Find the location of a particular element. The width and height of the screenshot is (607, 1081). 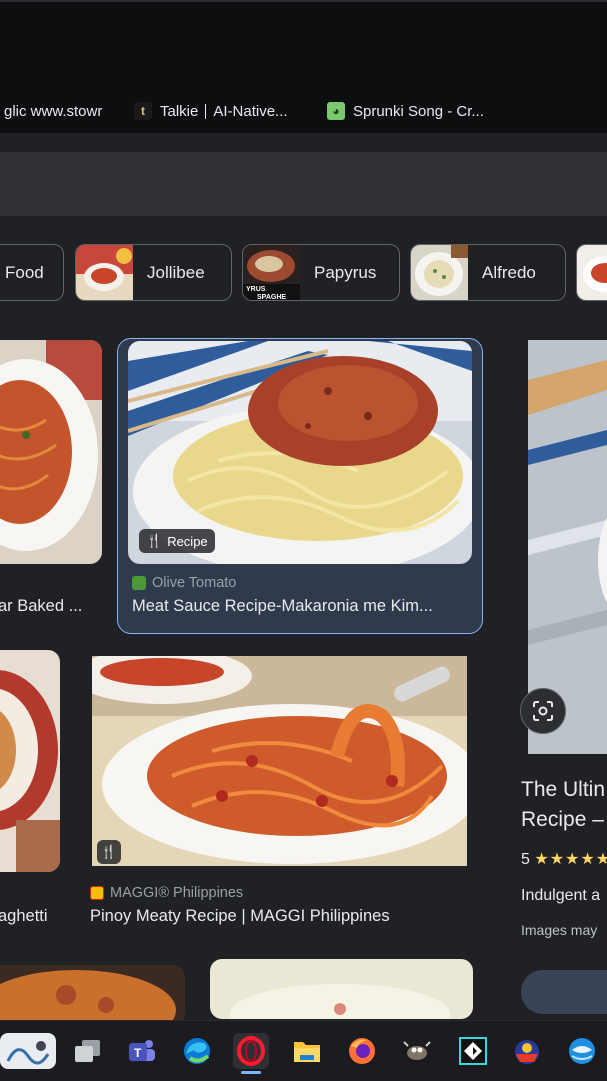

result-source: Olive Tomato is located at coordinates (184, 583).